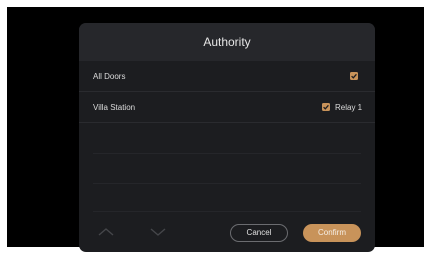  What do you see at coordinates (106, 232) in the screenshot?
I see `chevron-up-icon` at bounding box center [106, 232].